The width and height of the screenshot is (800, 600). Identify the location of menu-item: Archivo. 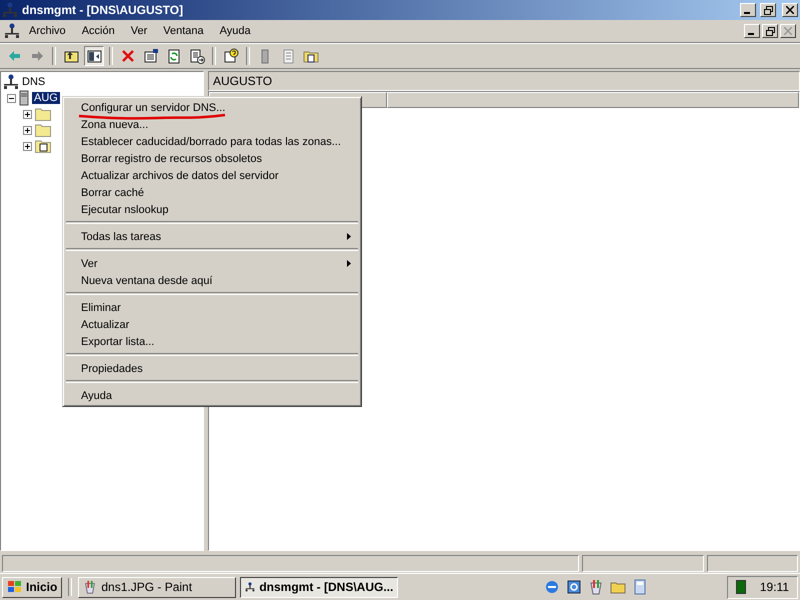
(47, 31).